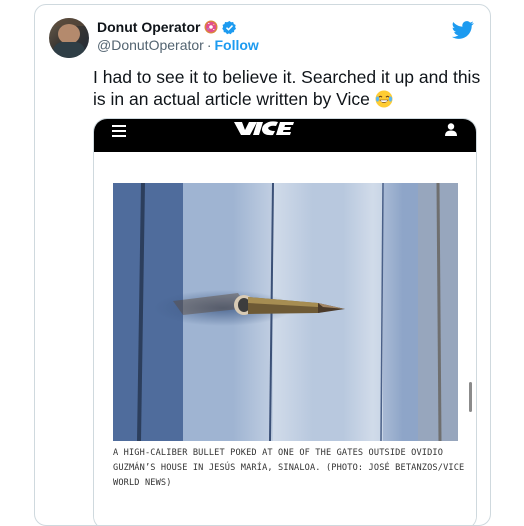 The width and height of the screenshot is (524, 526). I want to click on avatar, so click(69, 38).